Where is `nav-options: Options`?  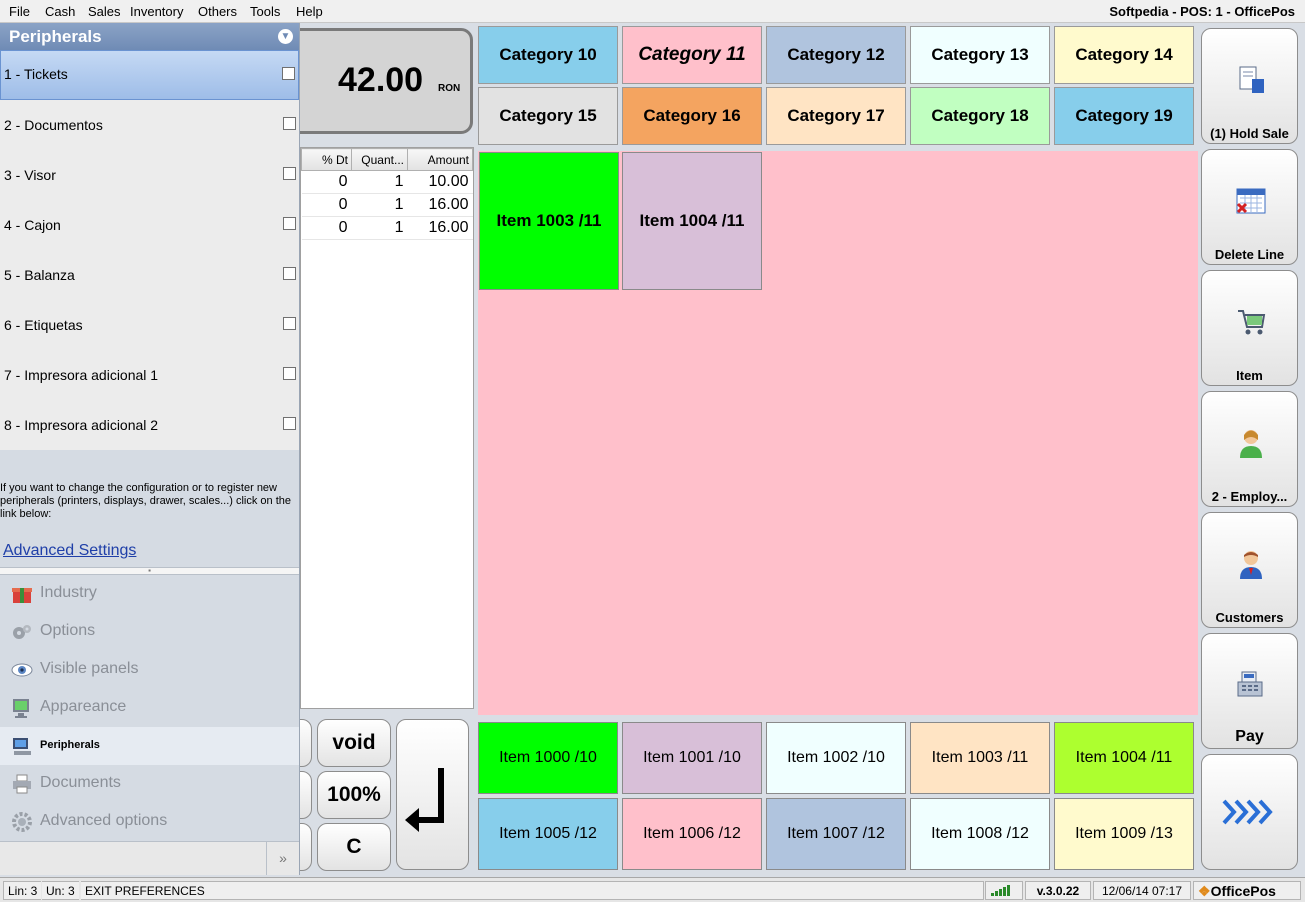
nav-options: Options is located at coordinates (149, 632).